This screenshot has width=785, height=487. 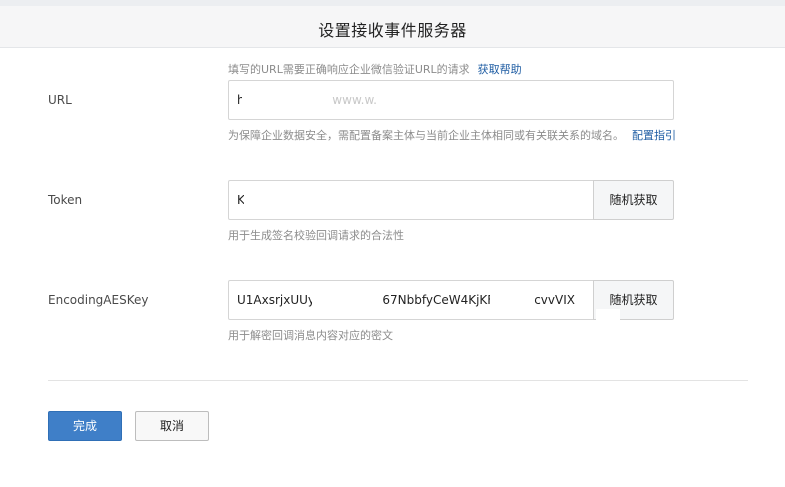 I want to click on token-random-button: 随机获取, so click(x=633, y=200).